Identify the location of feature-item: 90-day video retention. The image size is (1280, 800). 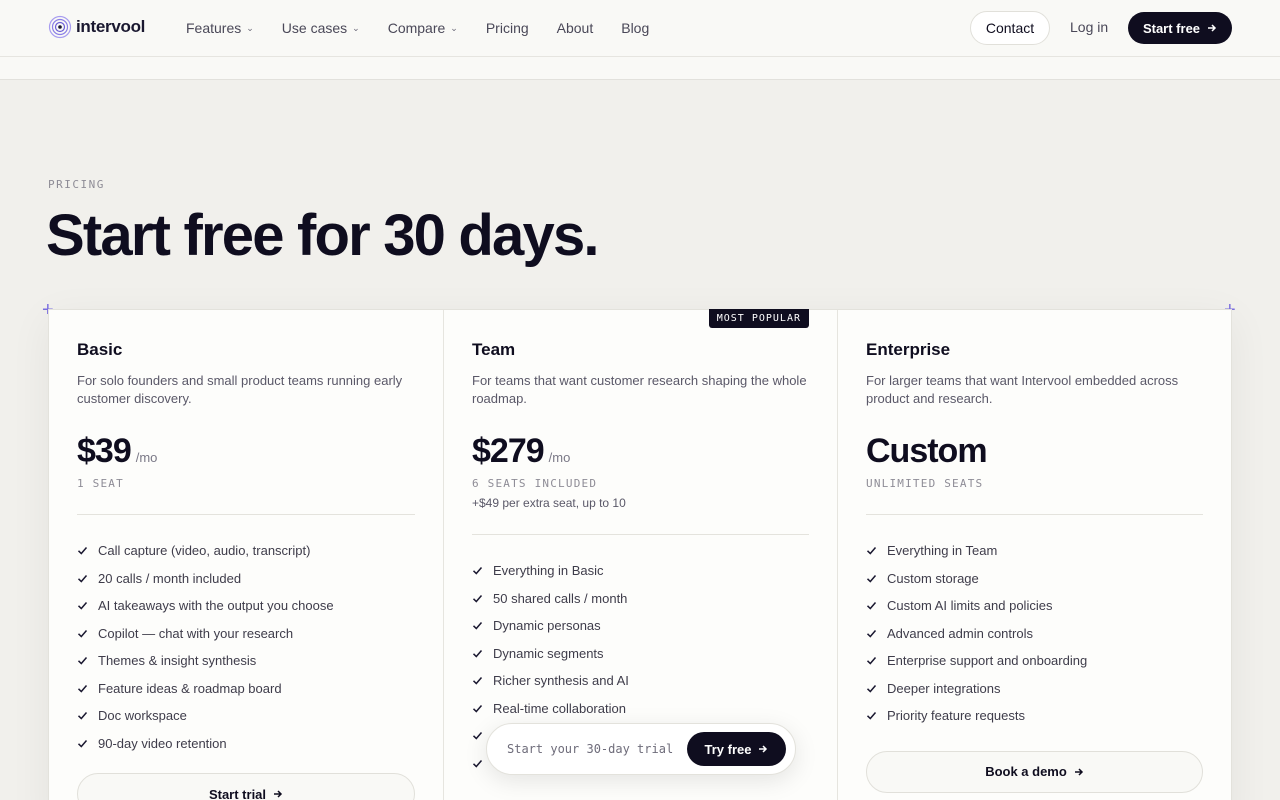
(246, 744).